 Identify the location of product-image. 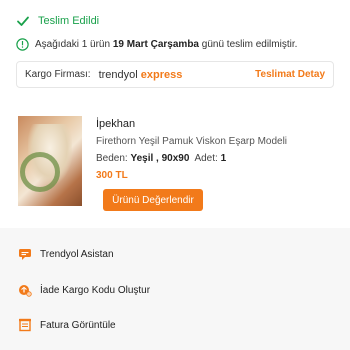
(50, 161).